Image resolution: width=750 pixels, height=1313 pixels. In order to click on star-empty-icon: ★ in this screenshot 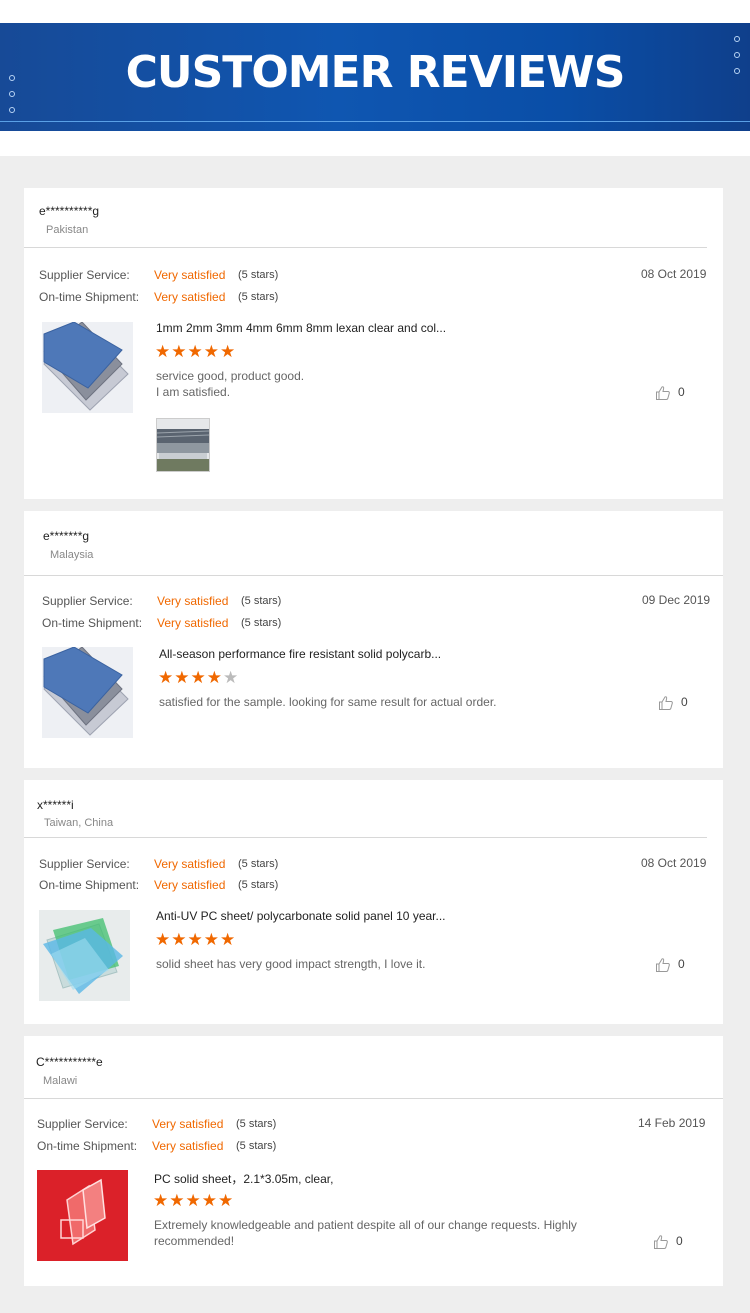, I will do `click(231, 677)`.